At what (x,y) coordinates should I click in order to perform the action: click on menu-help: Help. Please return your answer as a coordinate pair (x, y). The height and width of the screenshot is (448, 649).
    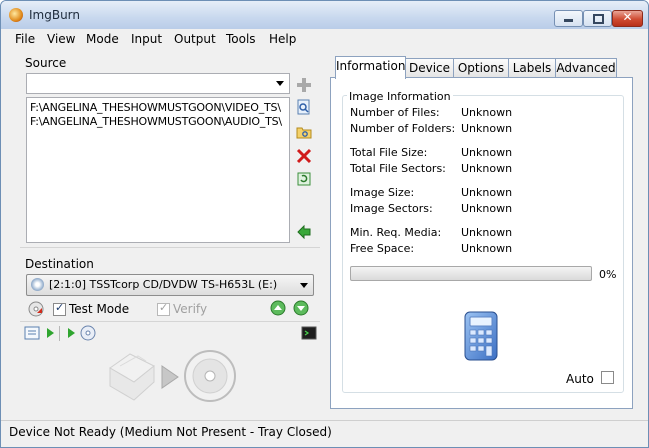
    Looking at the image, I should click on (282, 39).